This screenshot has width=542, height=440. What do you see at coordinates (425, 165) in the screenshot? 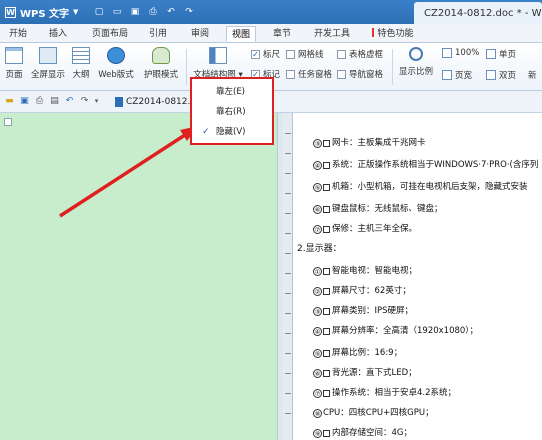
I see `document-line: ④ 系统：正版操作系统相当于WINDOWS·7·PRO·(含序列` at bounding box center [425, 165].